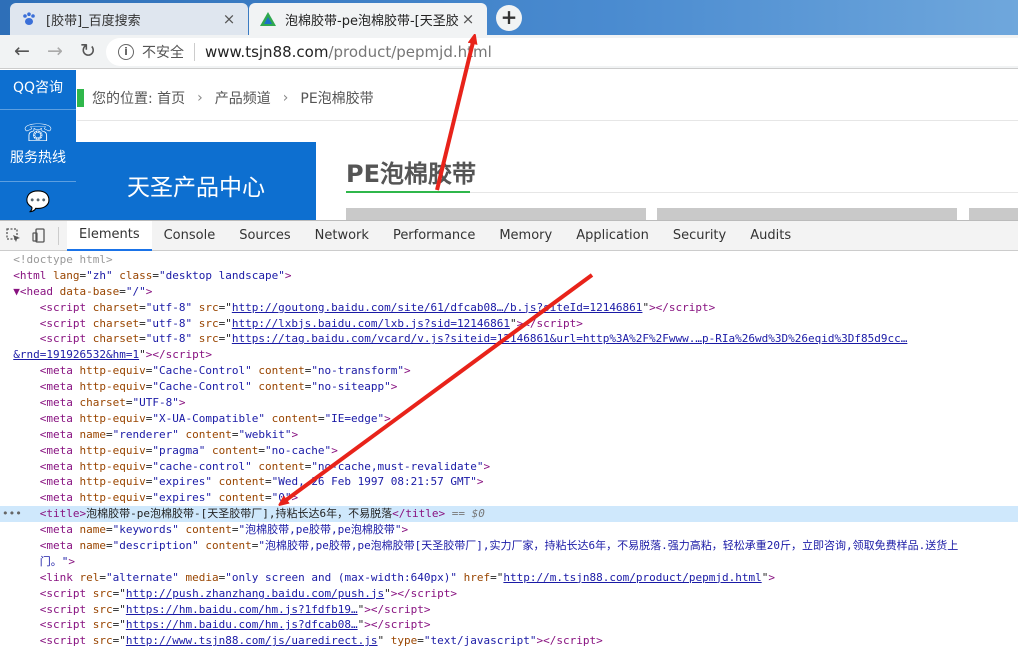 This screenshot has width=1018, height=652. Describe the element at coordinates (408, 192) in the screenshot. I see `title-underline` at that location.